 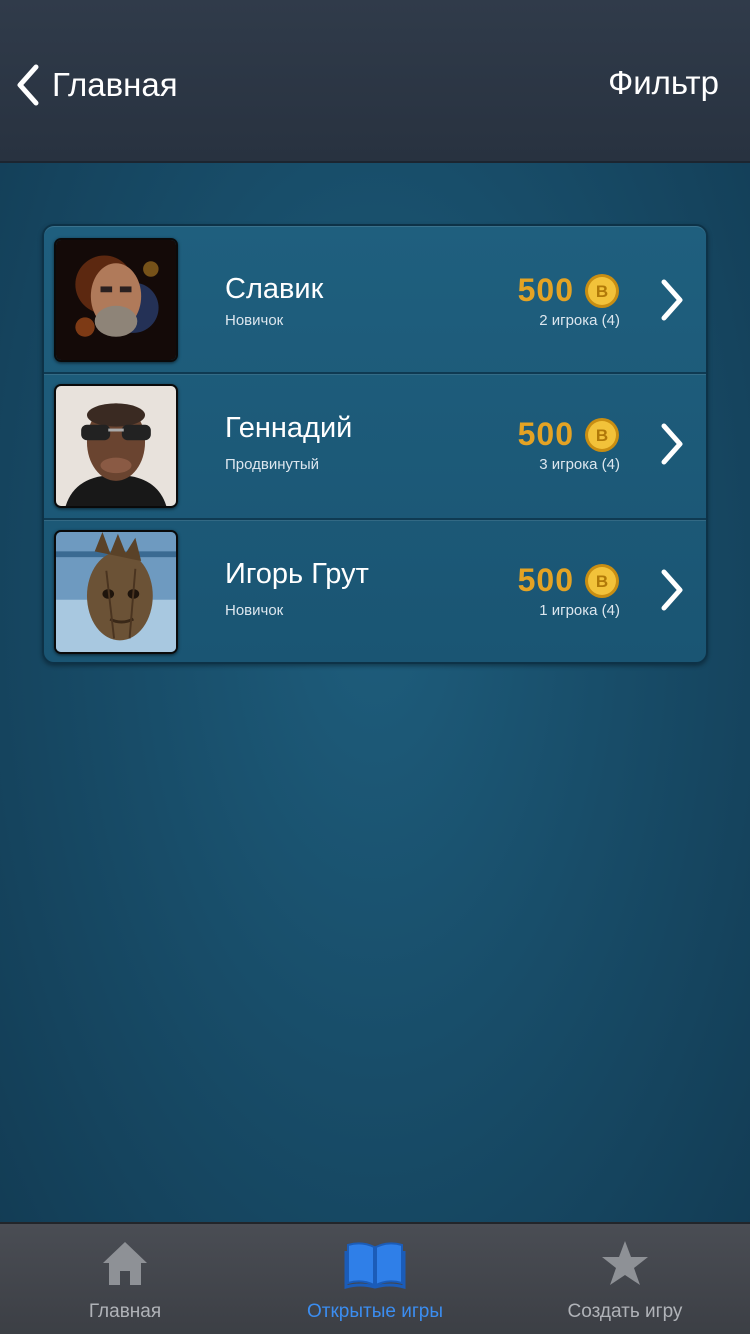 What do you see at coordinates (375, 299) in the screenshot?
I see `game-row: Славик Новичок 500 B 2 игрока (4)` at bounding box center [375, 299].